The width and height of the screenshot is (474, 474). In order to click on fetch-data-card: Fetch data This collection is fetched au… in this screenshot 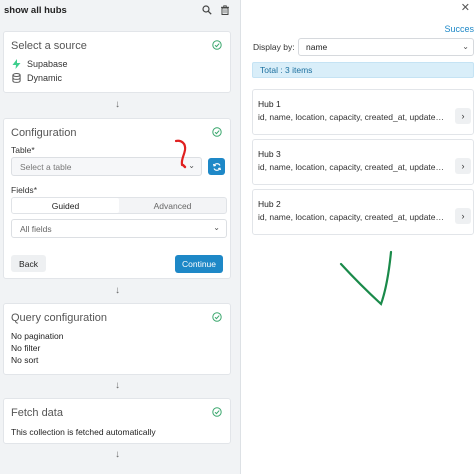, I will do `click(117, 421)`.